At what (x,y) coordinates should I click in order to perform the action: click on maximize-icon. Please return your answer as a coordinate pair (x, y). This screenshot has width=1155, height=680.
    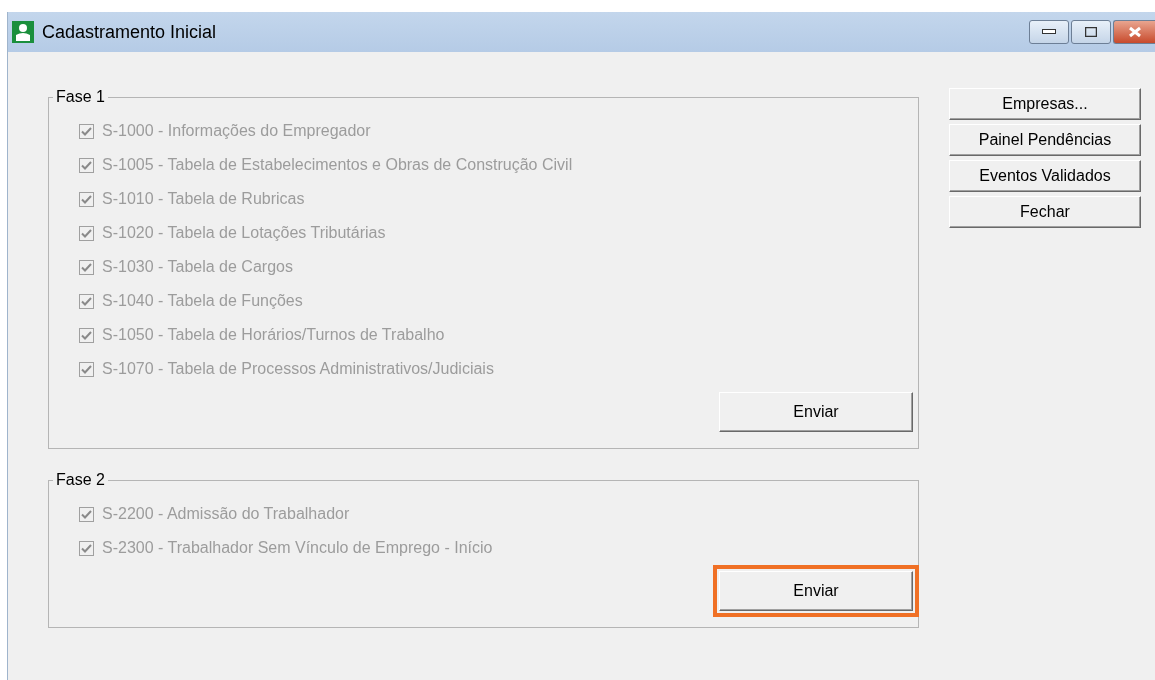
    Looking at the image, I should click on (1091, 32).